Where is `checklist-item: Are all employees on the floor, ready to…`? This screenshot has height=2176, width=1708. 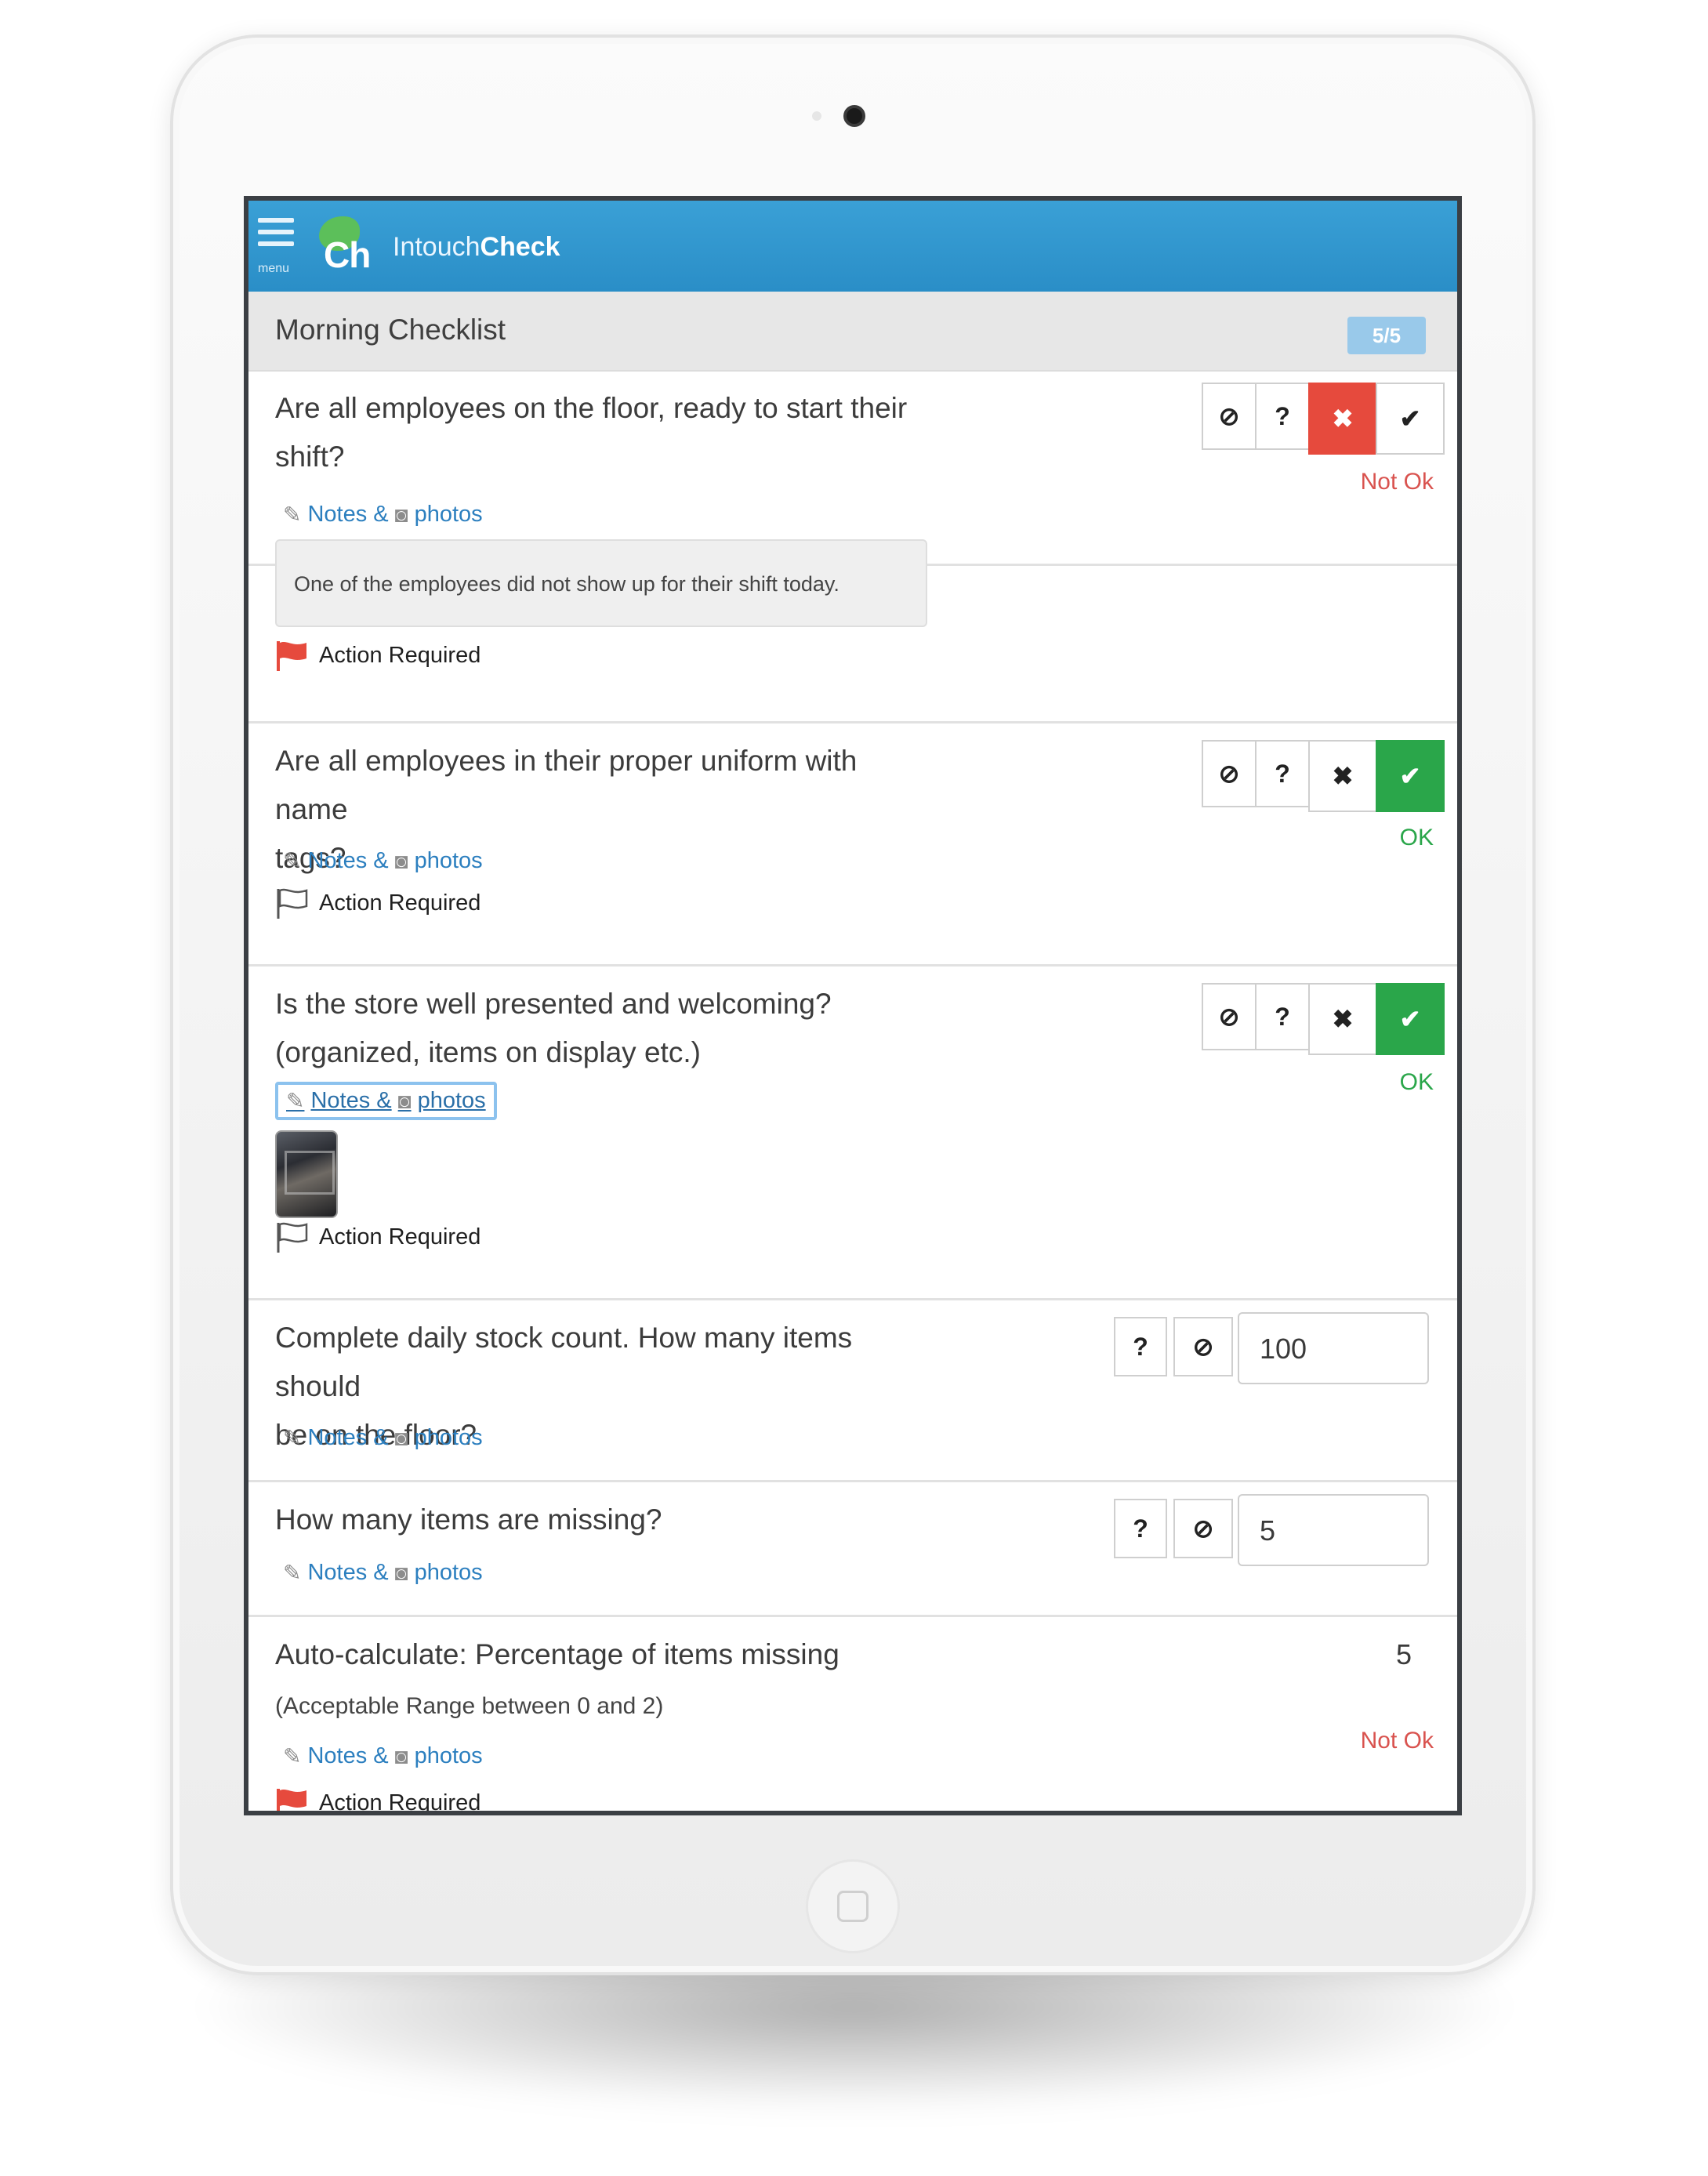
checklist-item: Are all employees on the floor, ready to… is located at coordinates (852, 469).